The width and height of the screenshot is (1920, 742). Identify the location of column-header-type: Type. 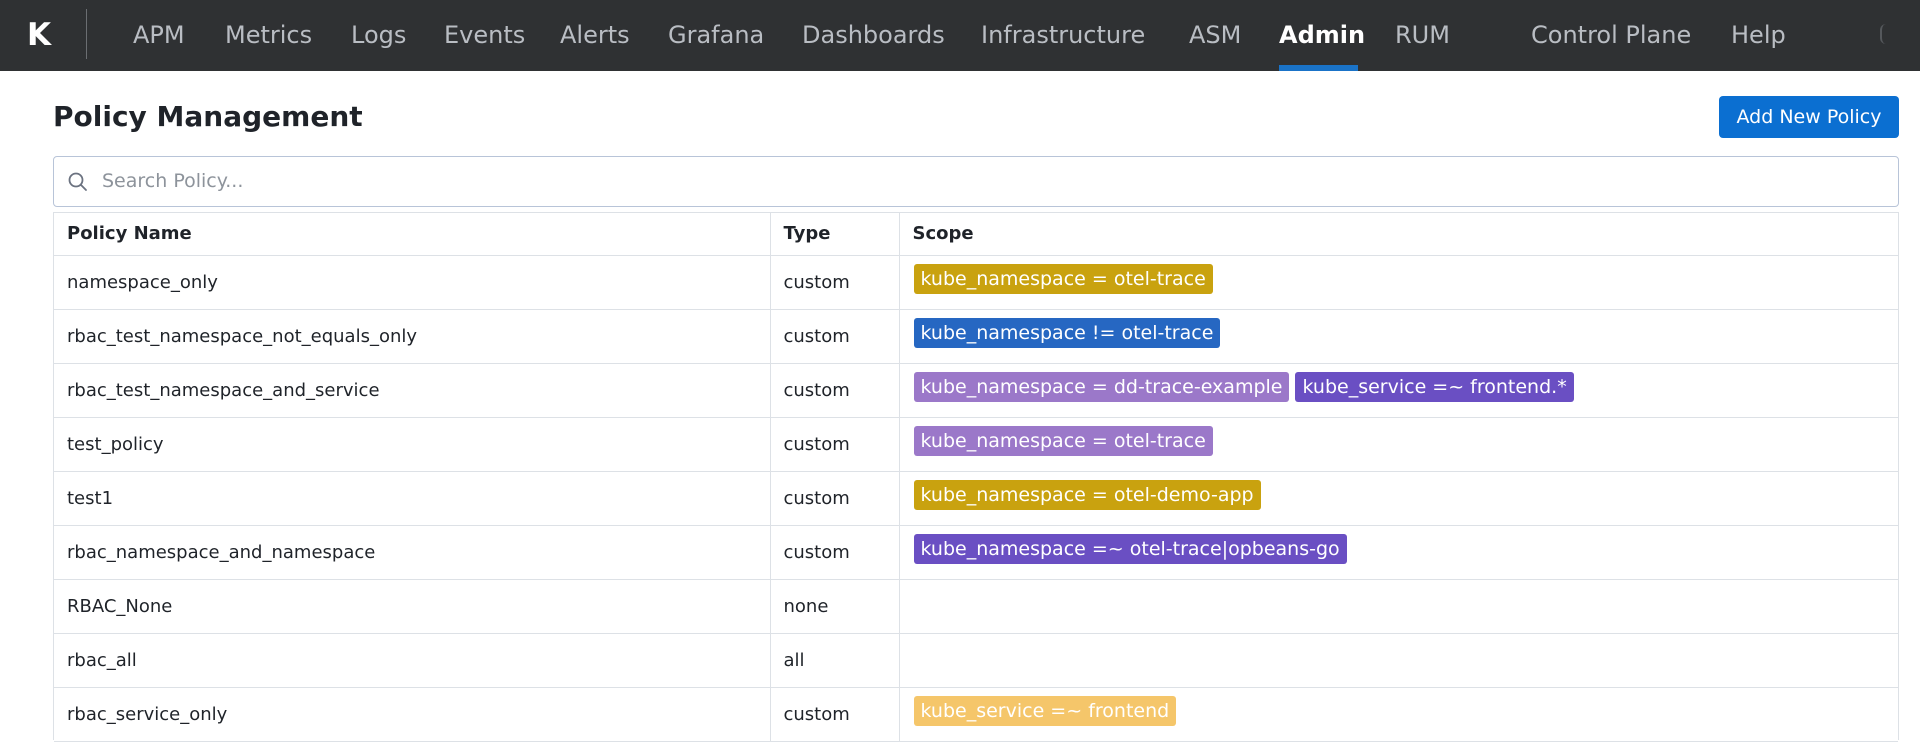
(835, 234).